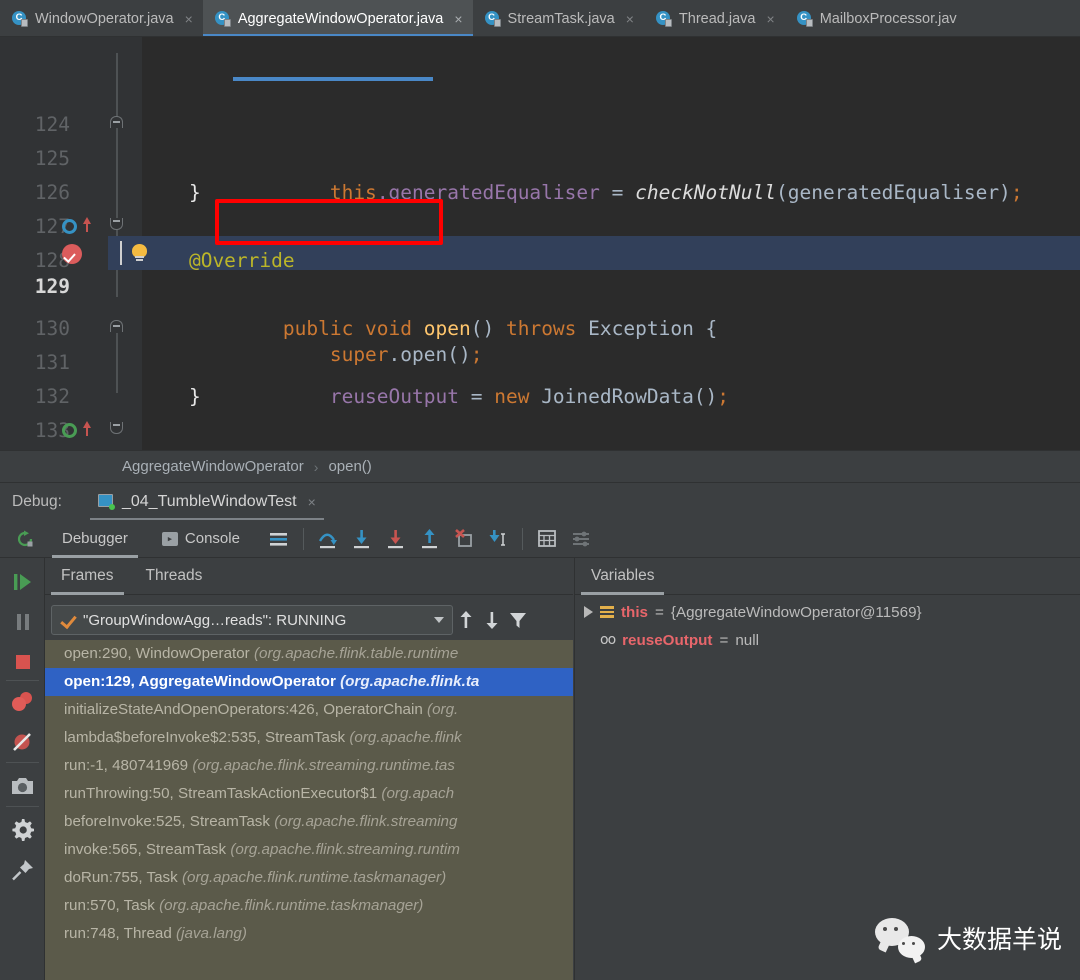 The width and height of the screenshot is (1080, 980). What do you see at coordinates (101, 18) in the screenshot?
I see `editor-tab-windowoperator: C WindowOperator.java ×` at bounding box center [101, 18].